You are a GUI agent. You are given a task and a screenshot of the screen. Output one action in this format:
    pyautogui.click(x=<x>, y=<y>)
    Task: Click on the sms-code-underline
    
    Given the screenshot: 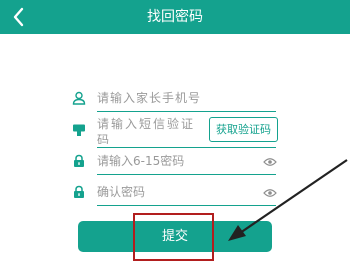 What is the action you would take?
    pyautogui.click(x=186, y=147)
    